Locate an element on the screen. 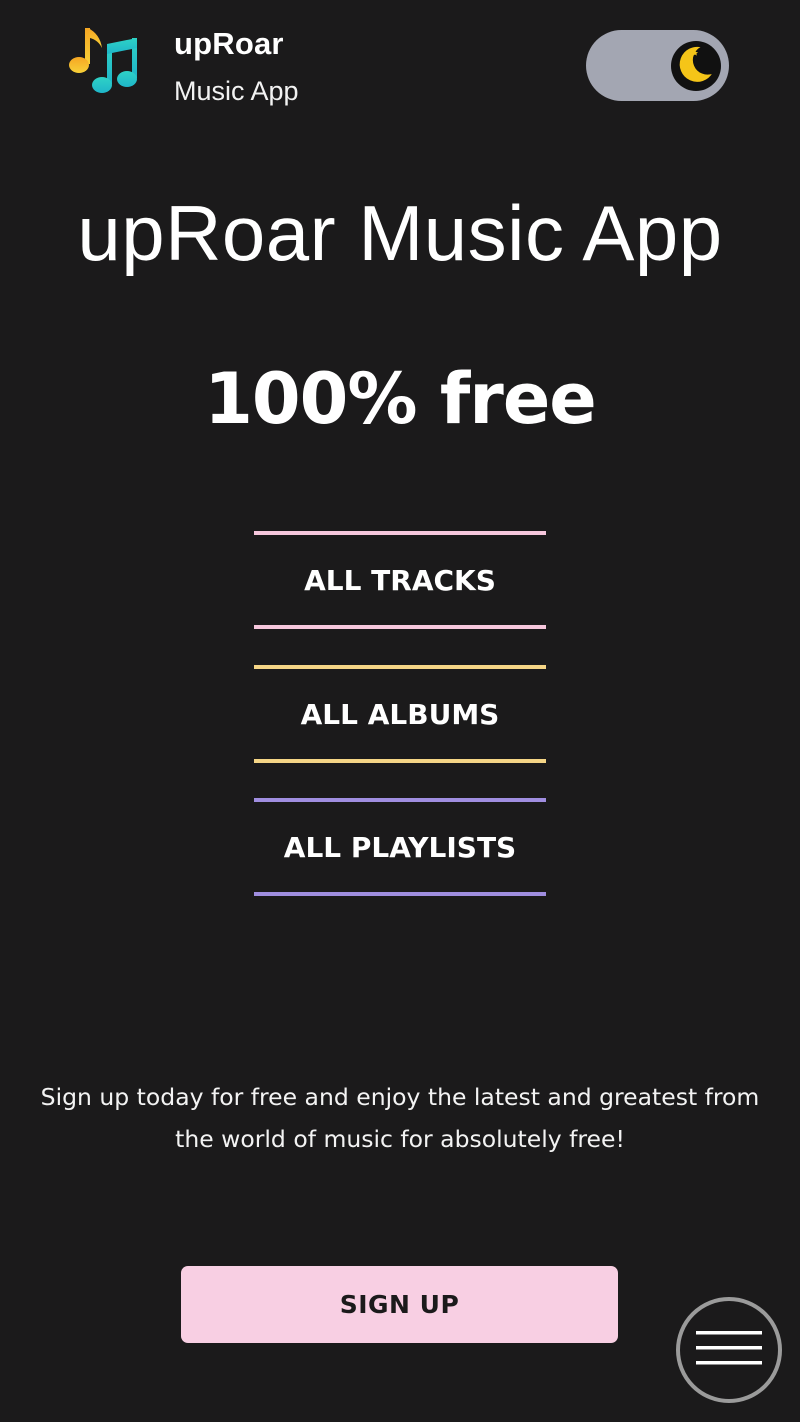 The width and height of the screenshot is (800, 1422). all-albums-link: ALL ALBUMS is located at coordinates (400, 714).